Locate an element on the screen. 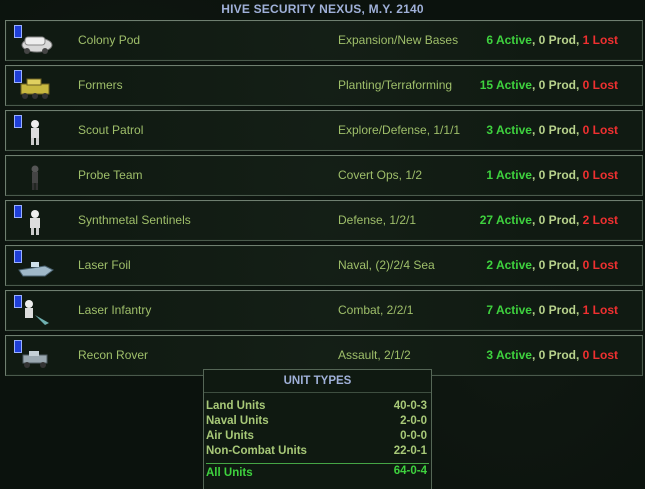 This screenshot has height=489, width=645. active-count: 2 Active is located at coordinates (509, 265).